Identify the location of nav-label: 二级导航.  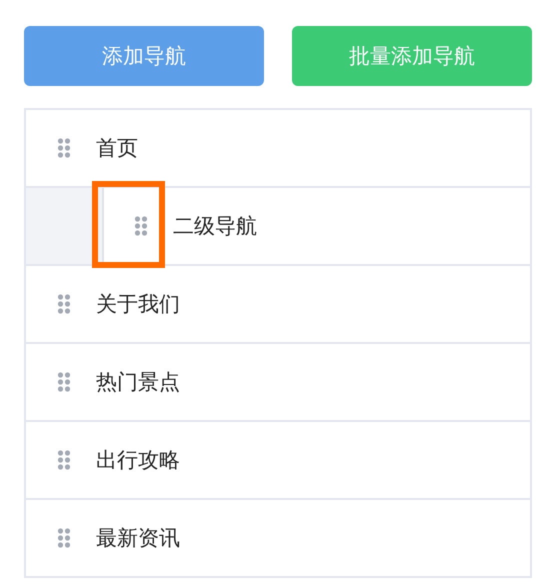
(215, 226).